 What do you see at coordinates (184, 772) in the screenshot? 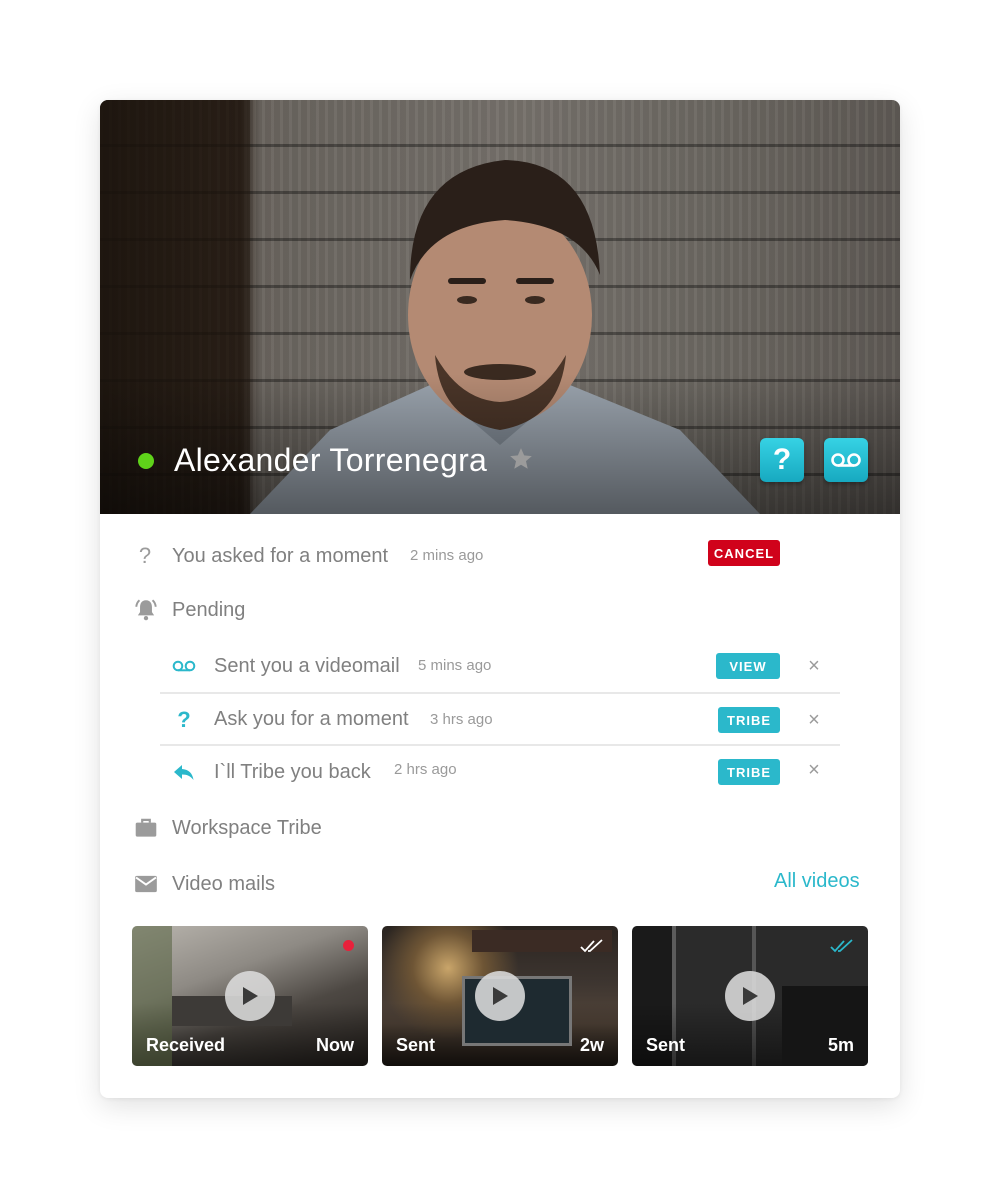
I see `reply-icon` at bounding box center [184, 772].